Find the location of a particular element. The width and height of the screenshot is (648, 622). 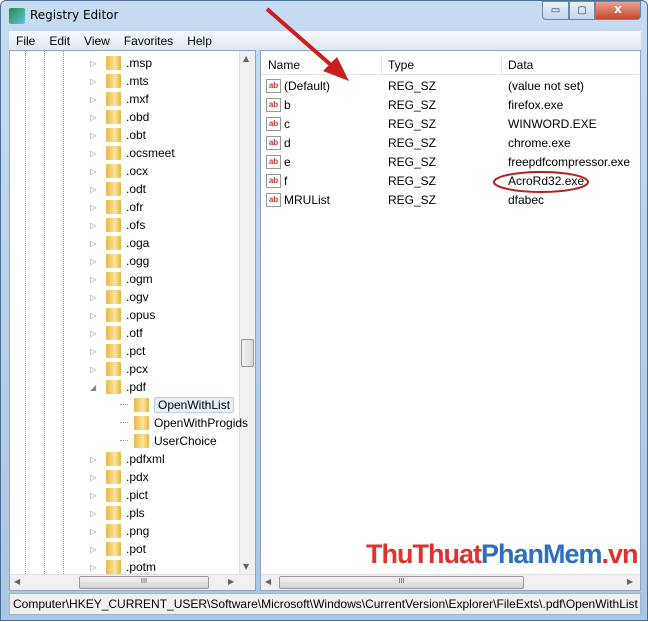

tree-item: ▷ .ocx is located at coordinates (119, 171).